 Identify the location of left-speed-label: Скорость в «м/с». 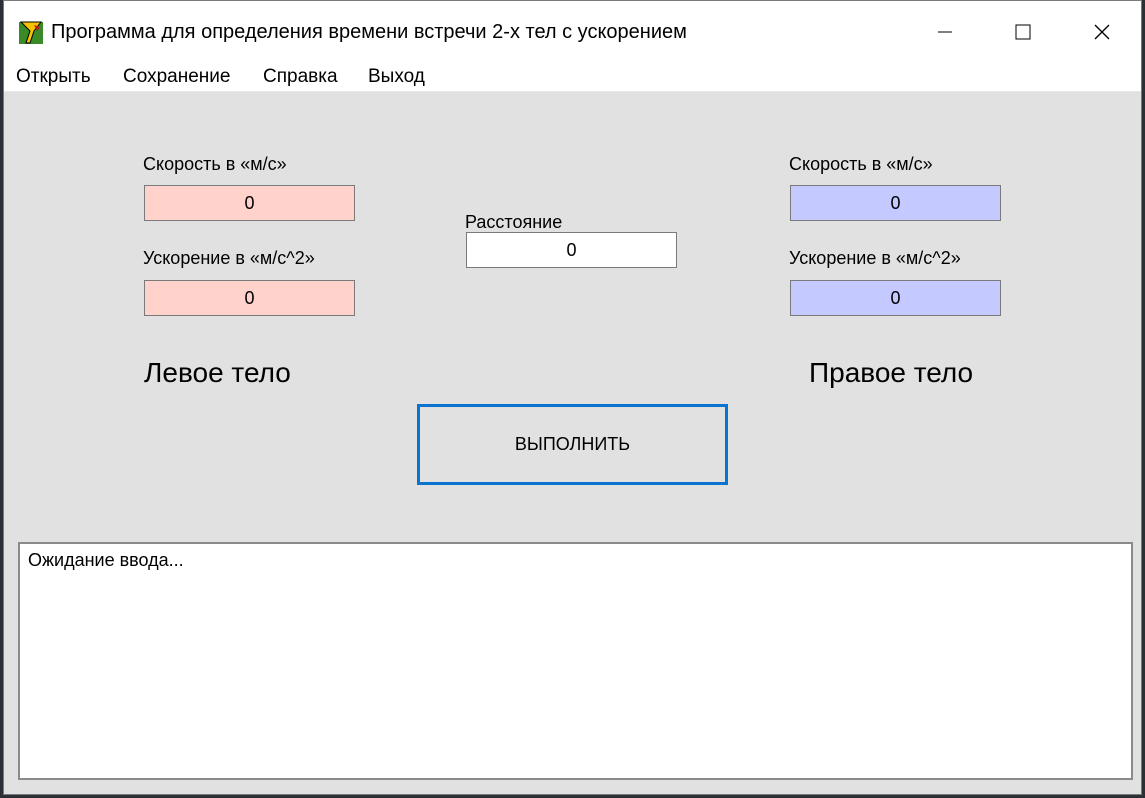
(215, 164).